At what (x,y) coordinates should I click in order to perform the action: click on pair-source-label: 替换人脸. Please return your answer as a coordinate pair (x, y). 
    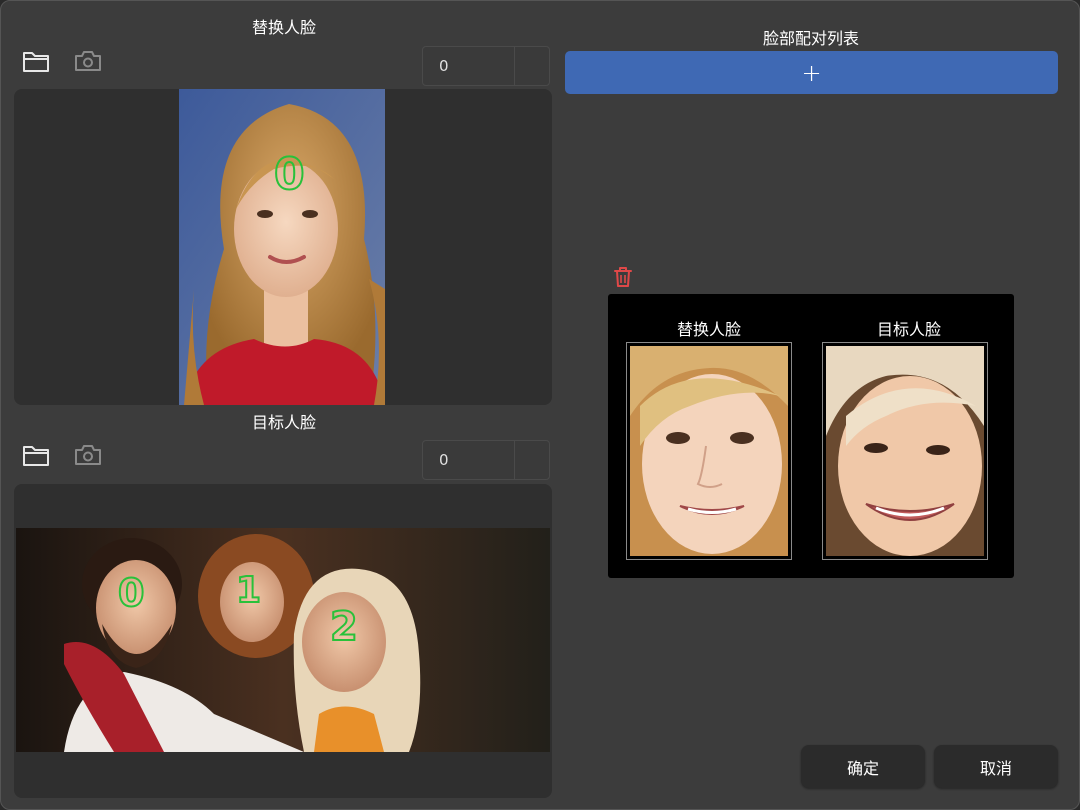
    Looking at the image, I should click on (708, 329).